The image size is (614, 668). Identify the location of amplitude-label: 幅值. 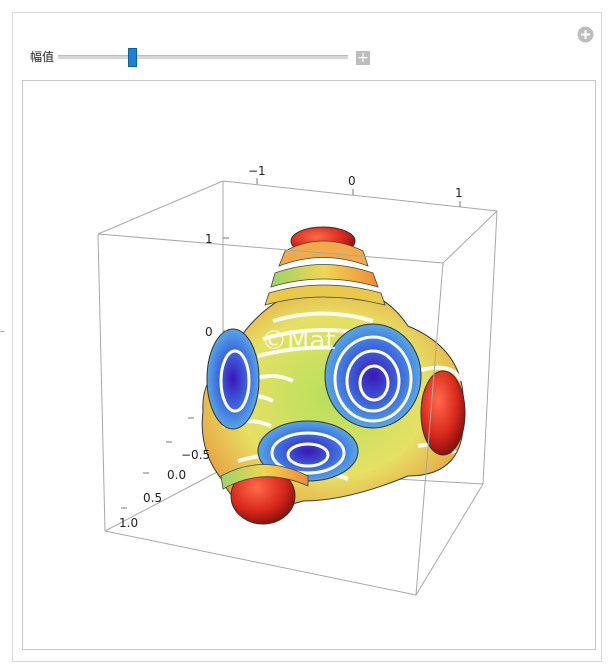
(42, 57).